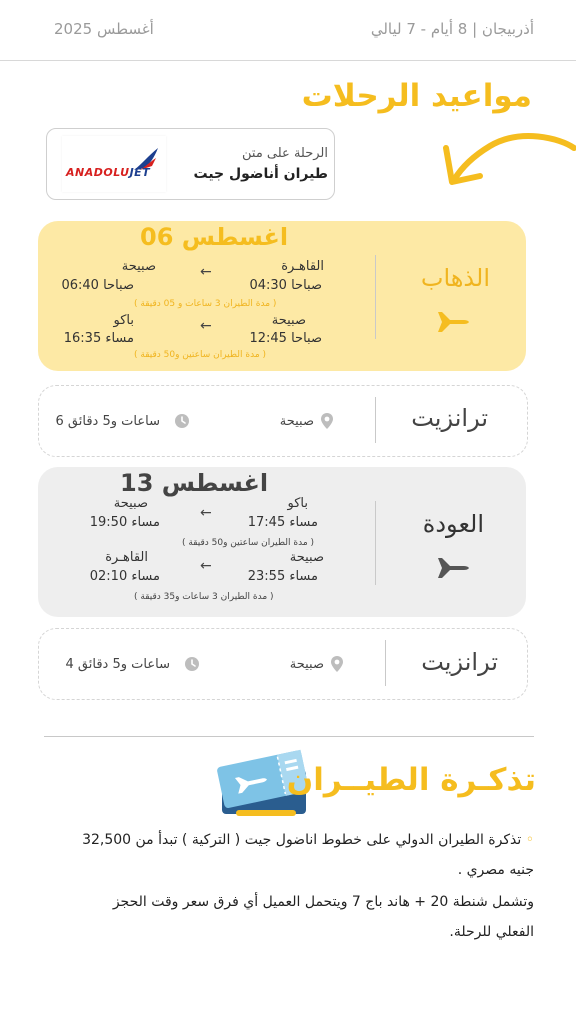  What do you see at coordinates (289, 736) in the screenshot?
I see `section-divider` at bounding box center [289, 736].